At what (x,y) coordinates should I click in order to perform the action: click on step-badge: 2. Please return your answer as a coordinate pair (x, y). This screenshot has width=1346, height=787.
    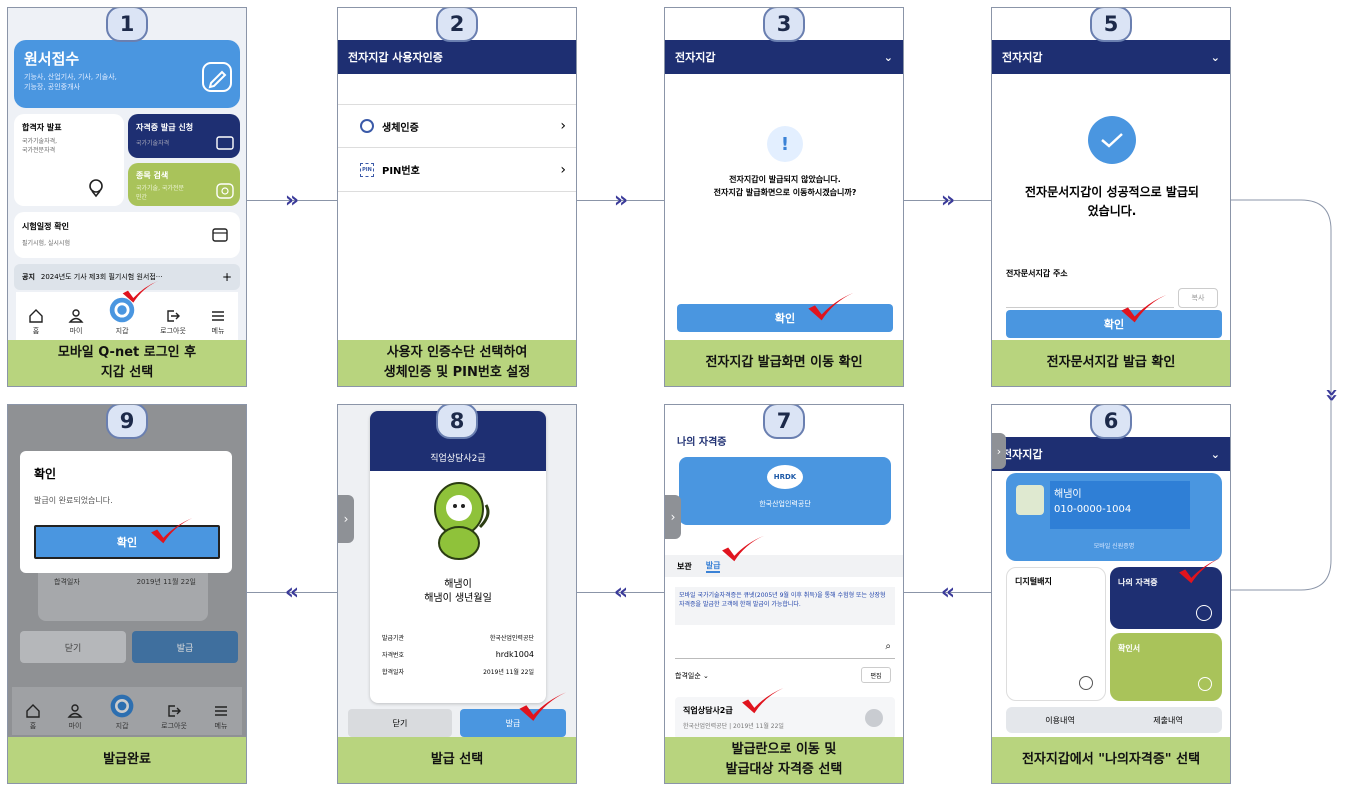
    Looking at the image, I should click on (457, 25).